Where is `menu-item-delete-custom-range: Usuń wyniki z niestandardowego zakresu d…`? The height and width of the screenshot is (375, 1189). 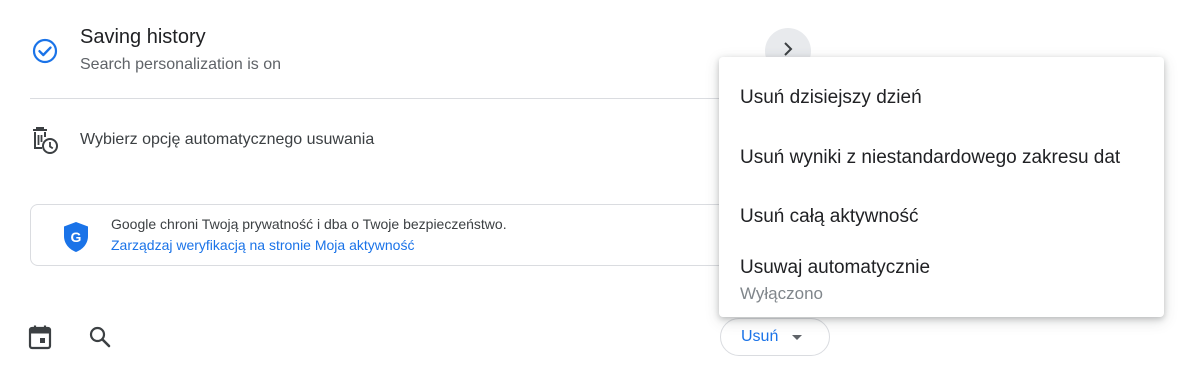
menu-item-delete-custom-range: Usuń wyniki z niestandardowego zakresu d… is located at coordinates (941, 147).